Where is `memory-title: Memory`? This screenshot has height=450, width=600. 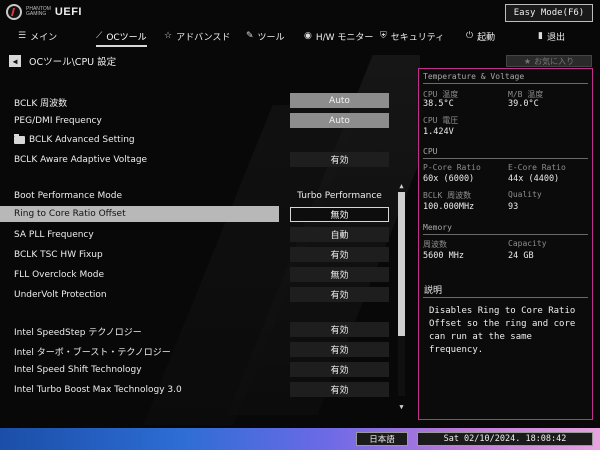 memory-title: Memory is located at coordinates (437, 227).